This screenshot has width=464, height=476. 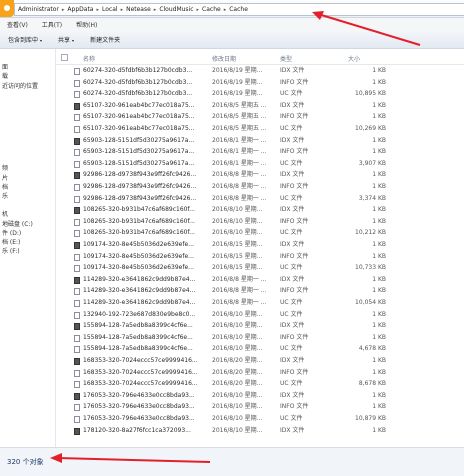 What do you see at coordinates (232, 461) in the screenshot?
I see `status-bar: 320 个对象` at bounding box center [232, 461].